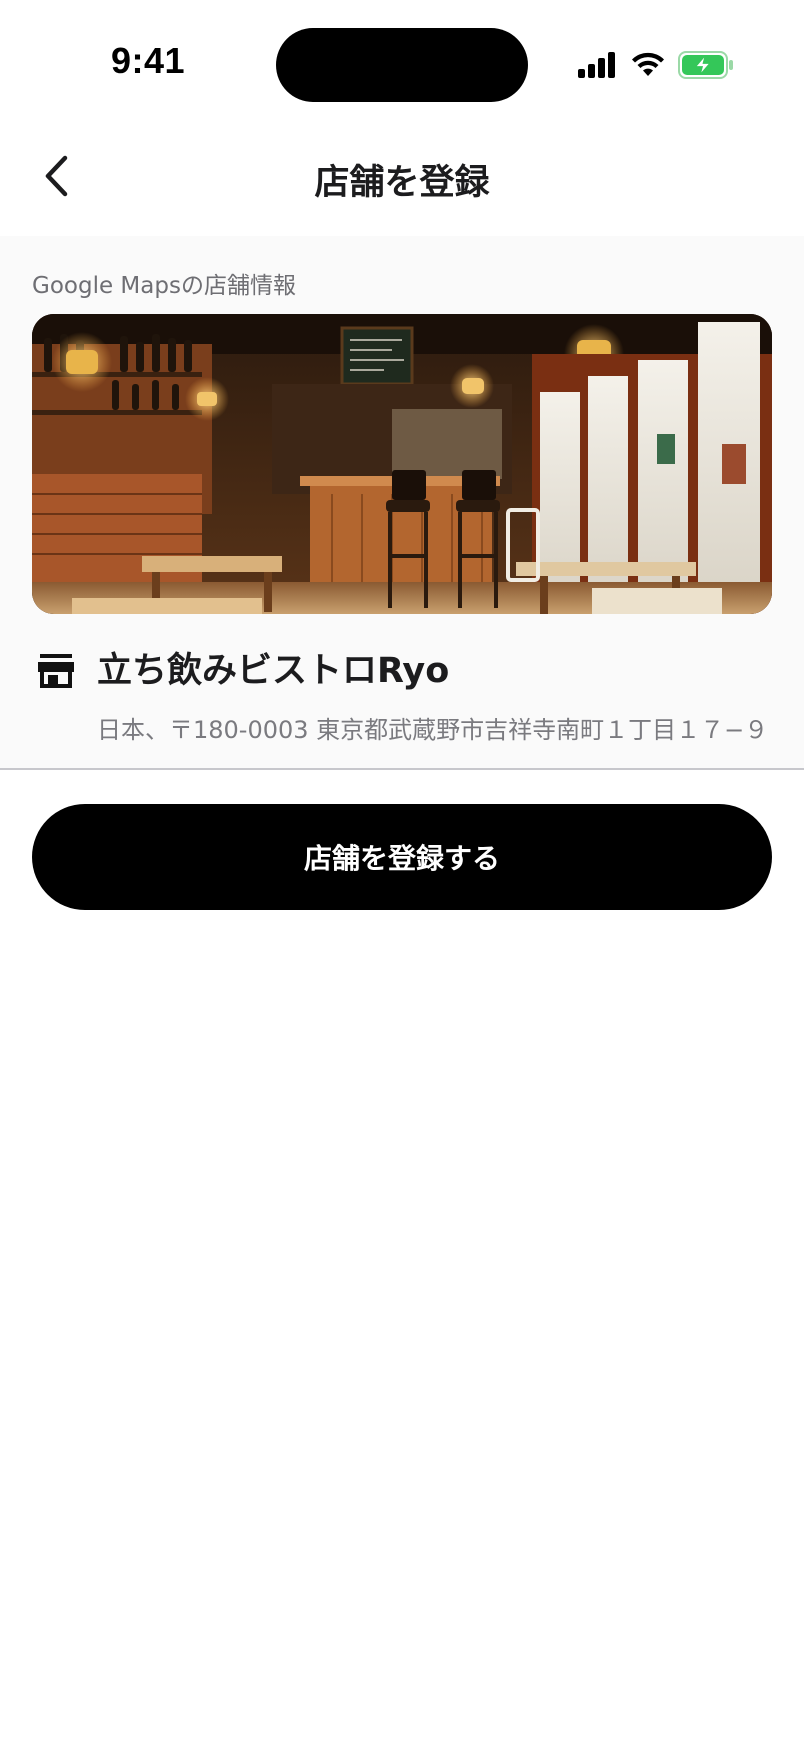 The width and height of the screenshot is (804, 1748). I want to click on status-icons, so click(656, 65).